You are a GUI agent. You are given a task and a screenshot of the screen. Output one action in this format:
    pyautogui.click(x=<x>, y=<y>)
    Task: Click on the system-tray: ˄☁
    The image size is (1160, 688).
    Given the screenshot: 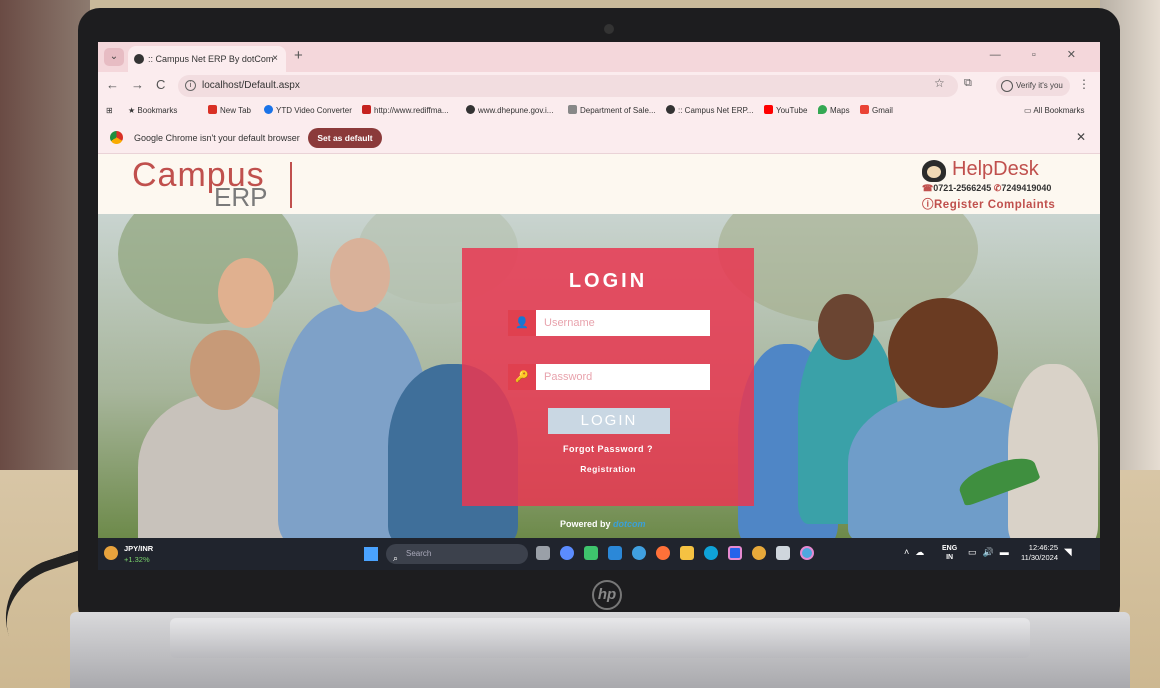 What is the action you would take?
    pyautogui.click(x=917, y=552)
    